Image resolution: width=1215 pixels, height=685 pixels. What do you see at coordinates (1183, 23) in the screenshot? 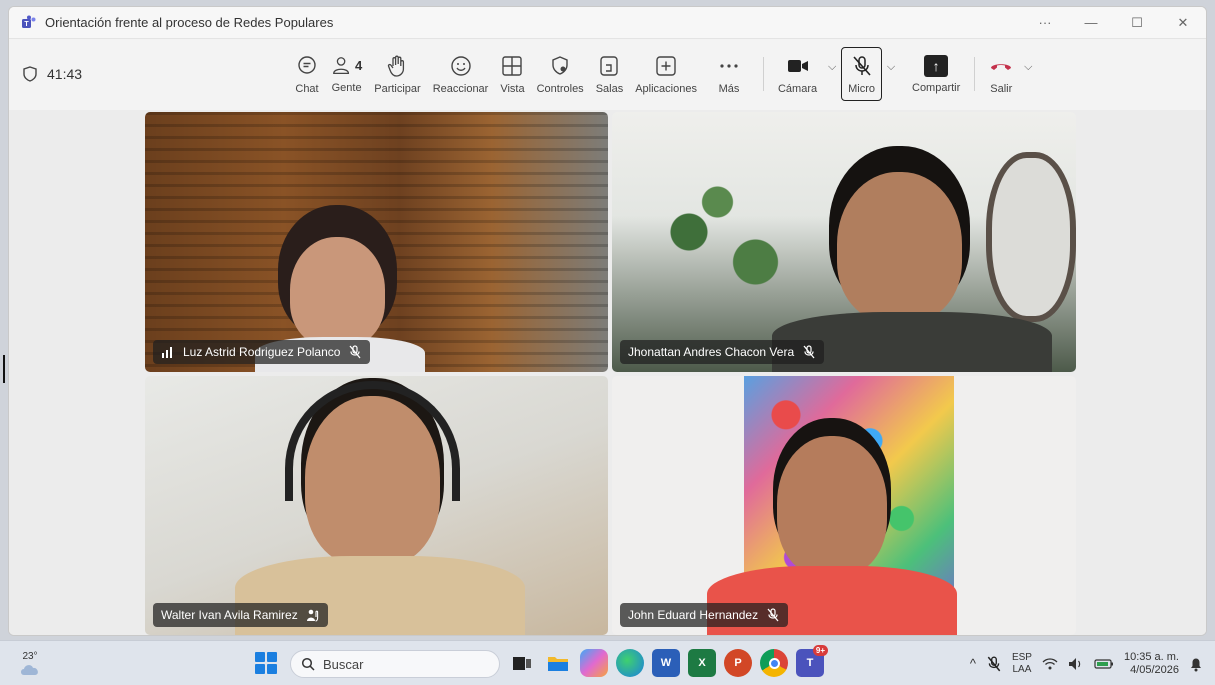
I see `close-button: ✕` at bounding box center [1183, 23].